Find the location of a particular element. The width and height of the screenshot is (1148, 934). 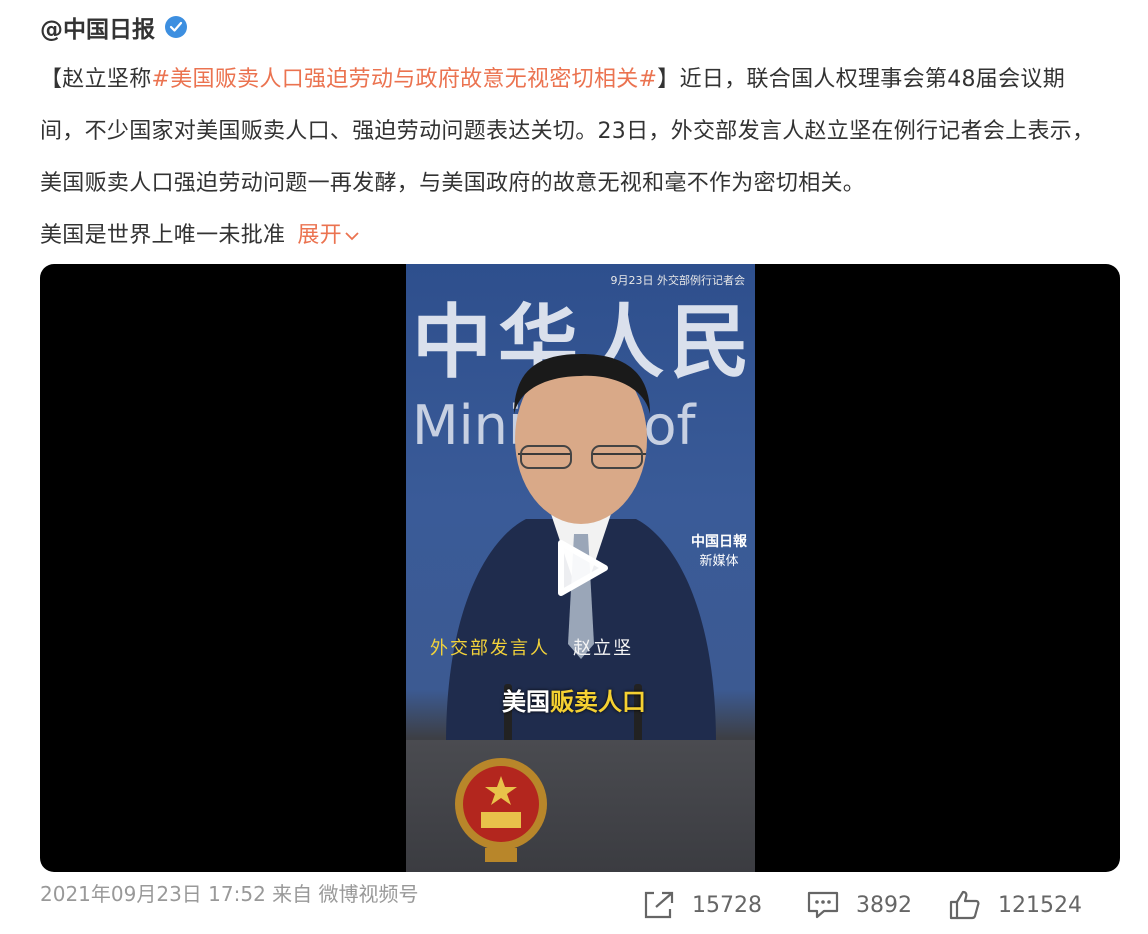

post-timestamp: 2021年09月23日 17:52 is located at coordinates (153, 894).